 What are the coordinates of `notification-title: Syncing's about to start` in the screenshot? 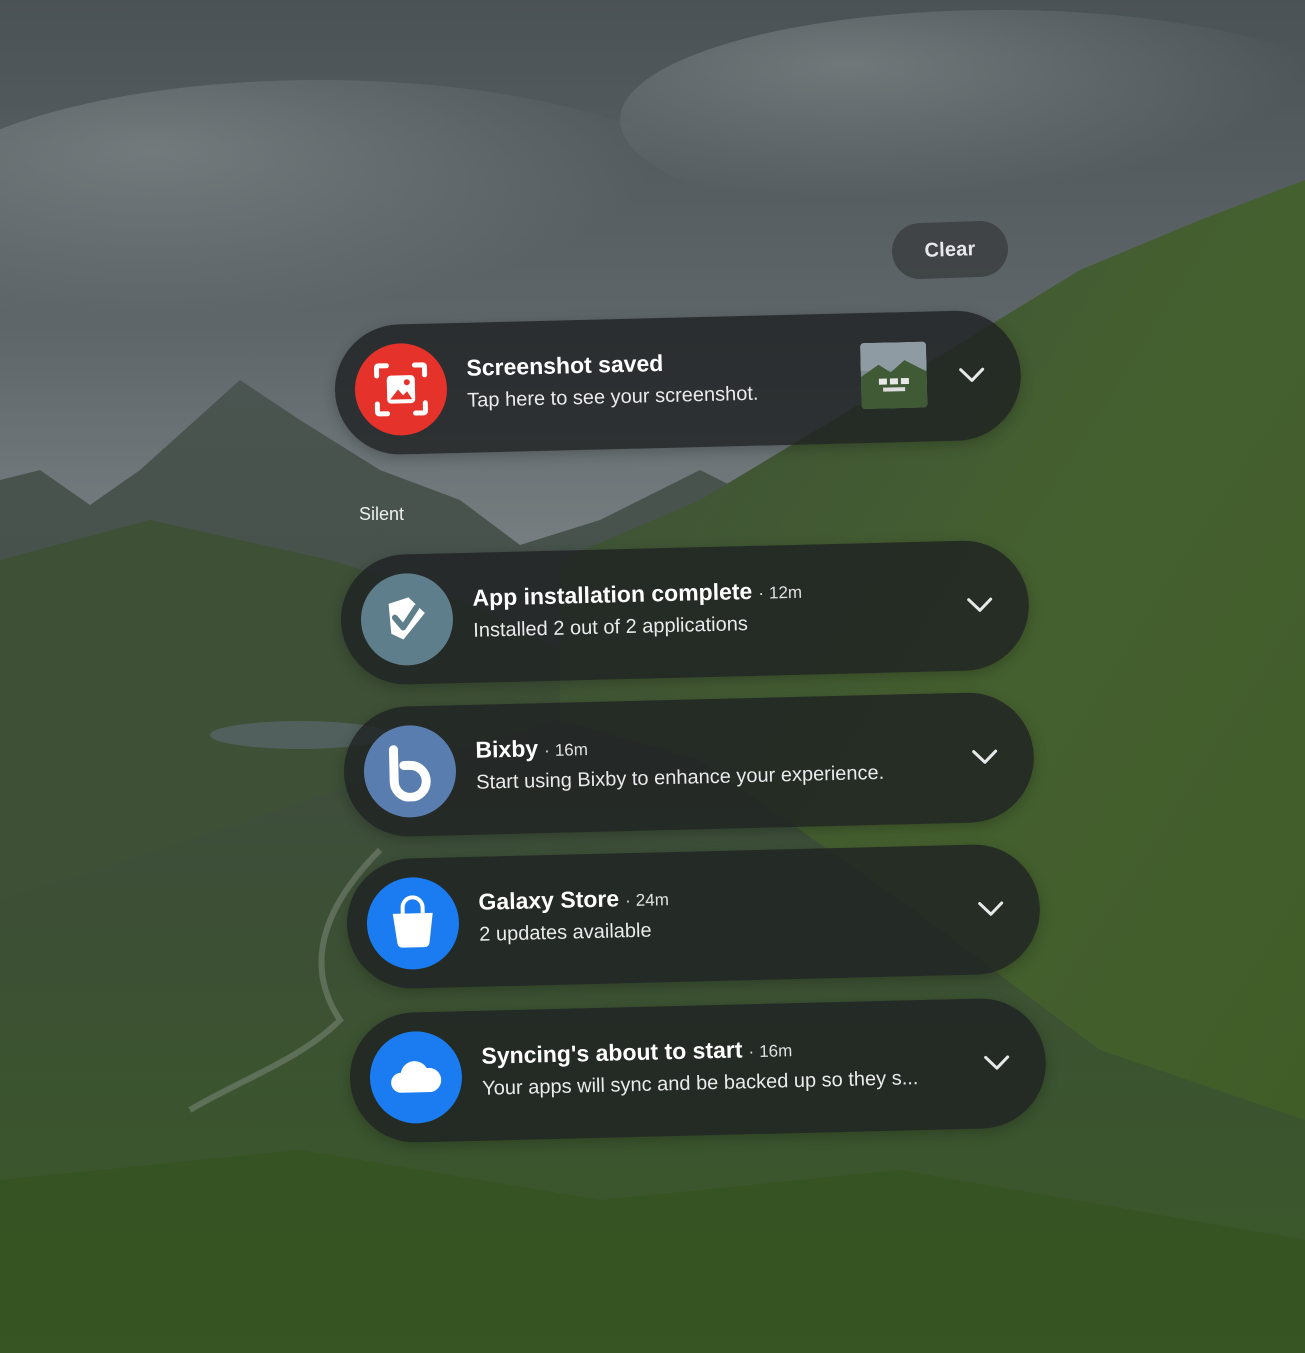 It's located at (612, 1052).